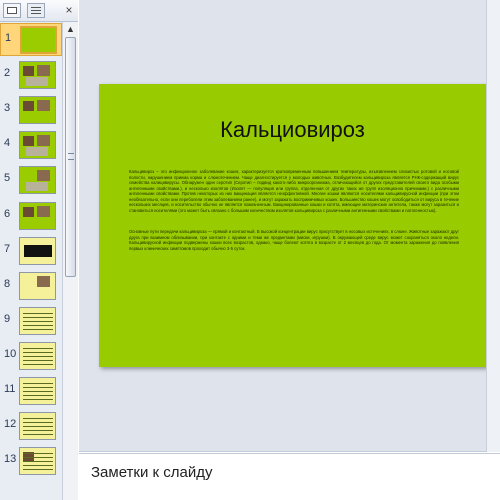 Image resolution: width=500 pixels, height=500 pixels. Describe the element at coordinates (10, 354) in the screenshot. I see `slide-number: 10` at that location.